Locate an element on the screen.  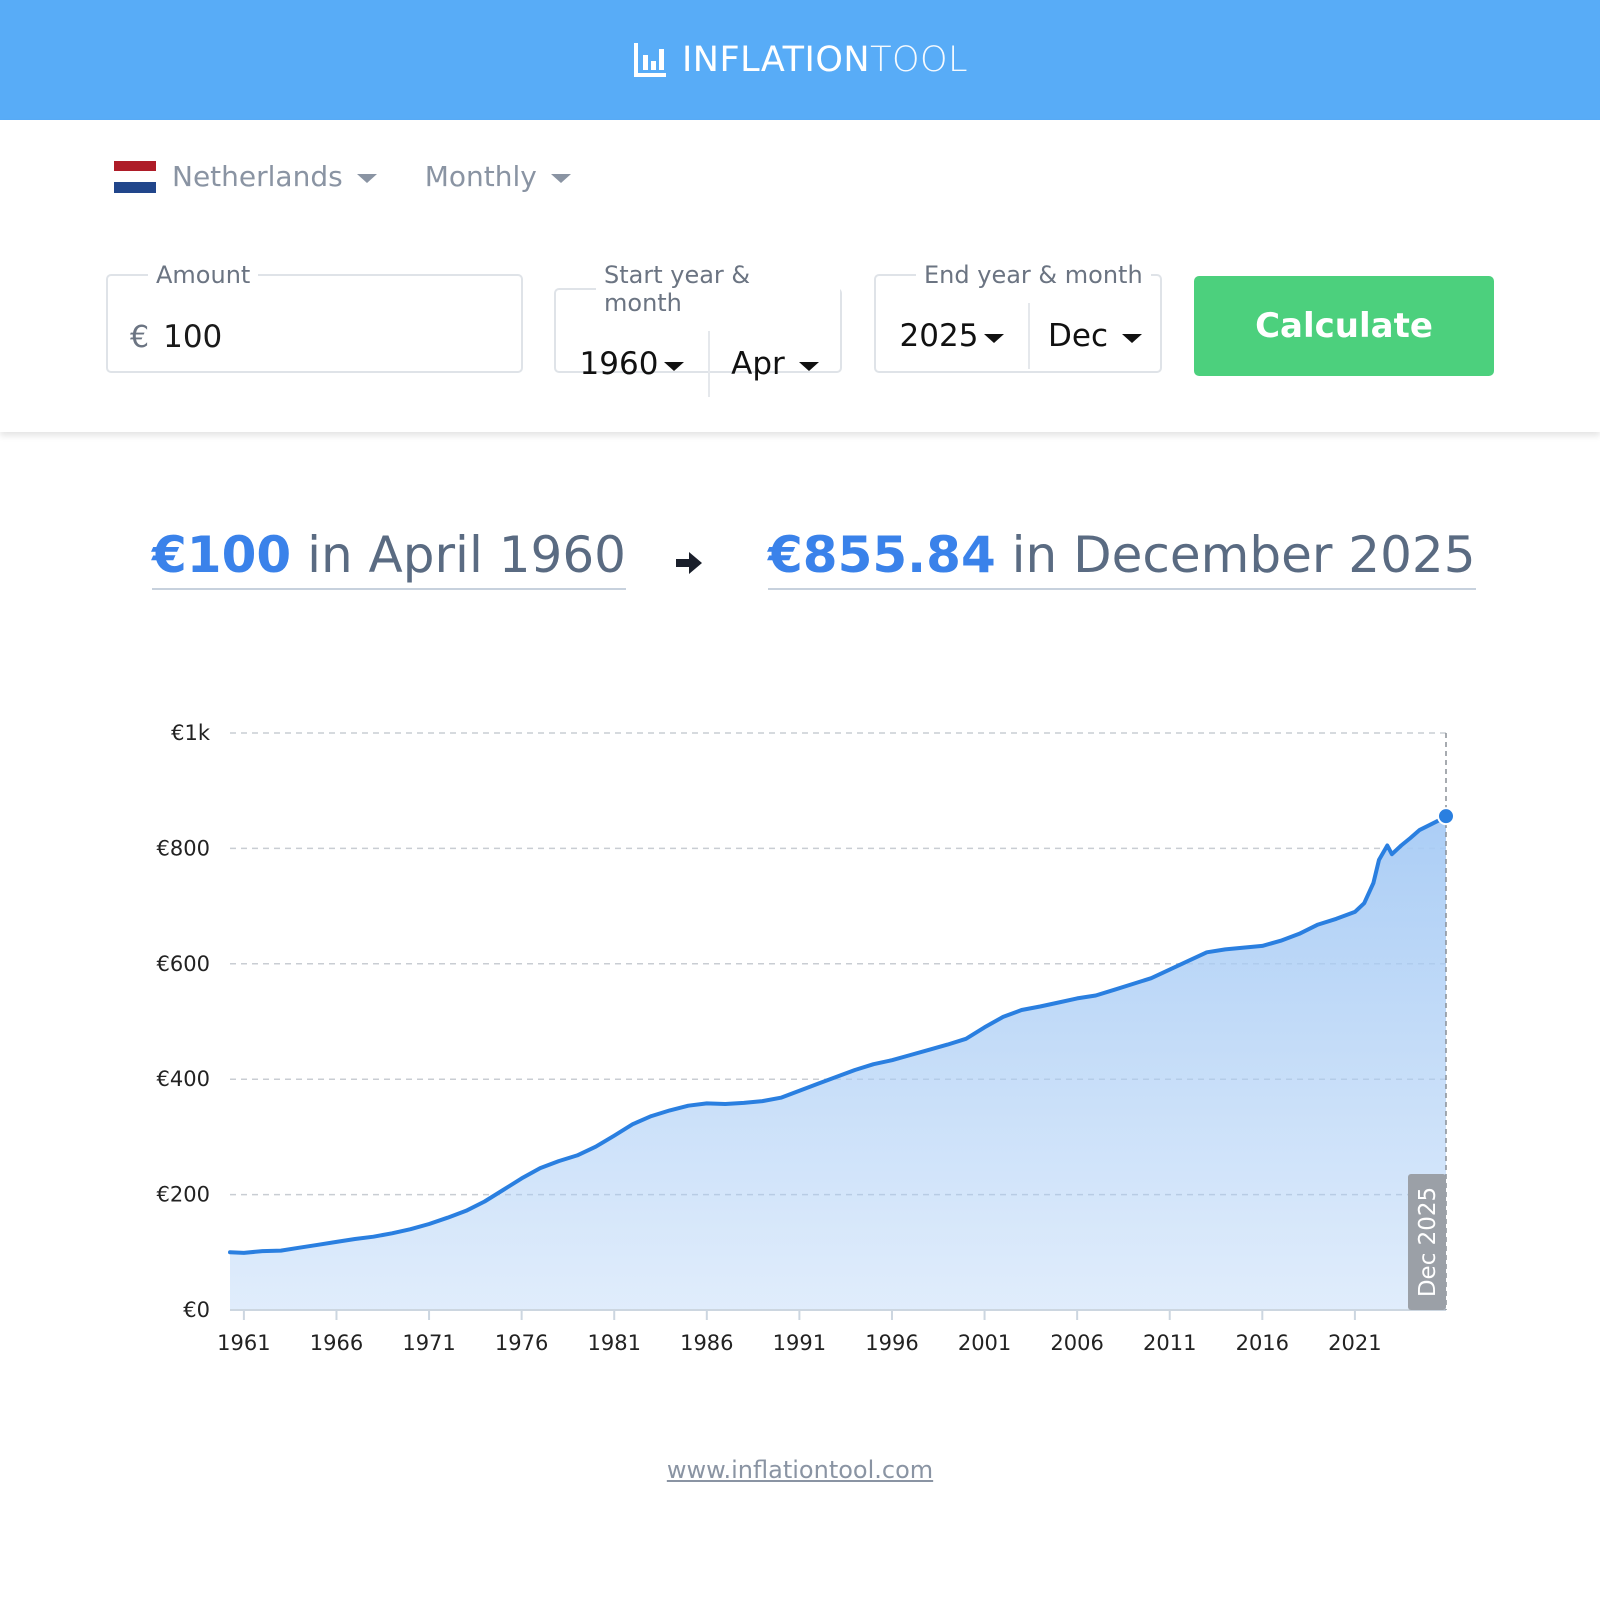
logo-text: INFLATIONTOOL is located at coordinates (825, 60).